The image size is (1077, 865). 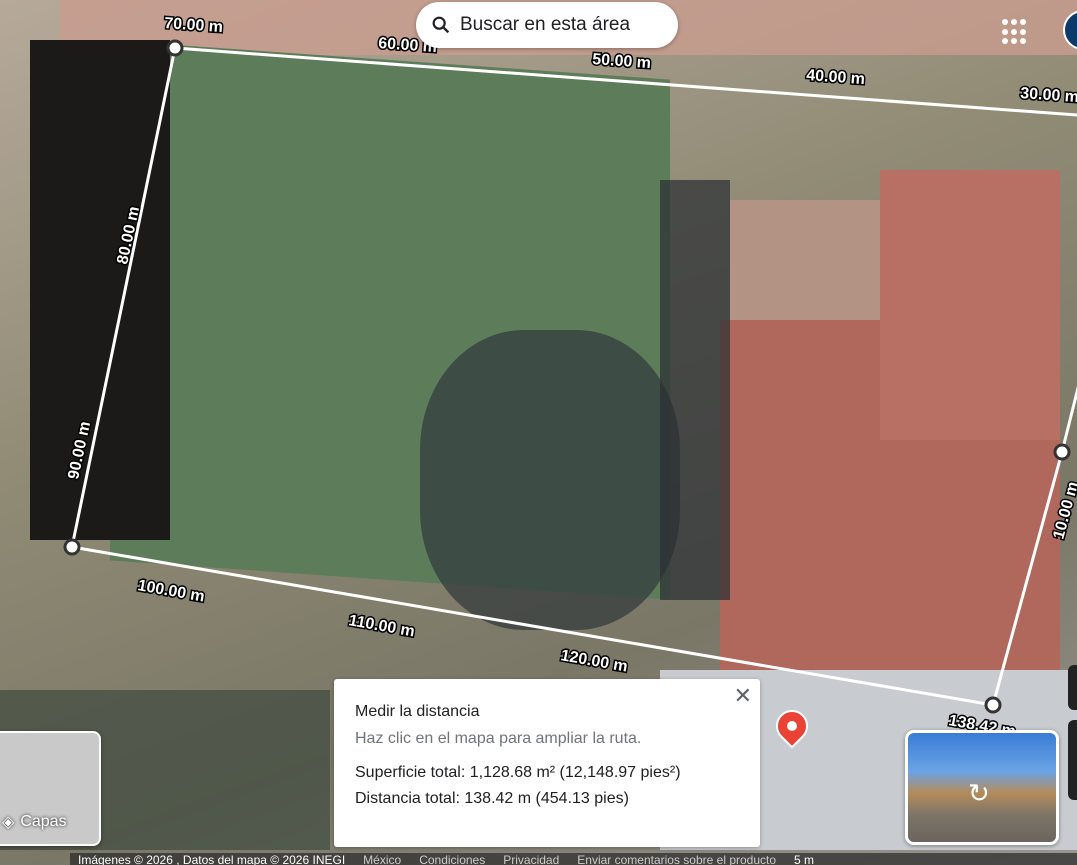 I want to click on distance-label: 50.00 m, so click(x=622, y=61).